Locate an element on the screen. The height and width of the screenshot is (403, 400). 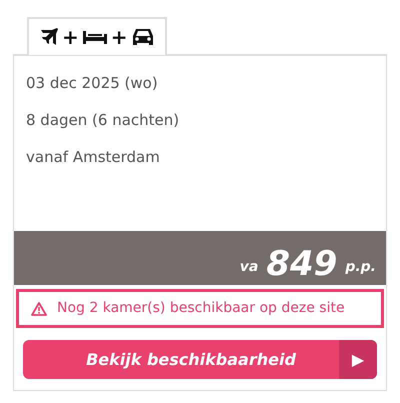
price-amount: 849 is located at coordinates (302, 264).